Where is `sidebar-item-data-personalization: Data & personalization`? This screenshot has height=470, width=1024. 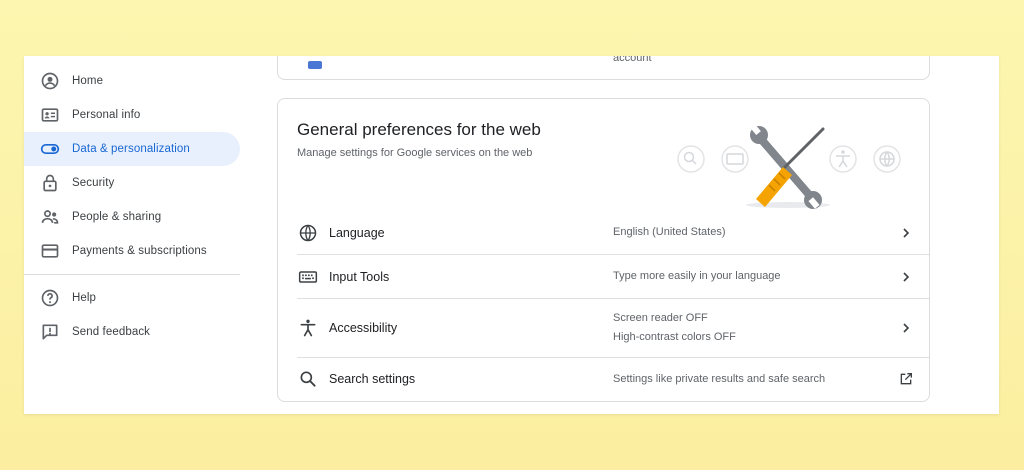
sidebar-item-data-personalization: Data & personalization is located at coordinates (132, 149).